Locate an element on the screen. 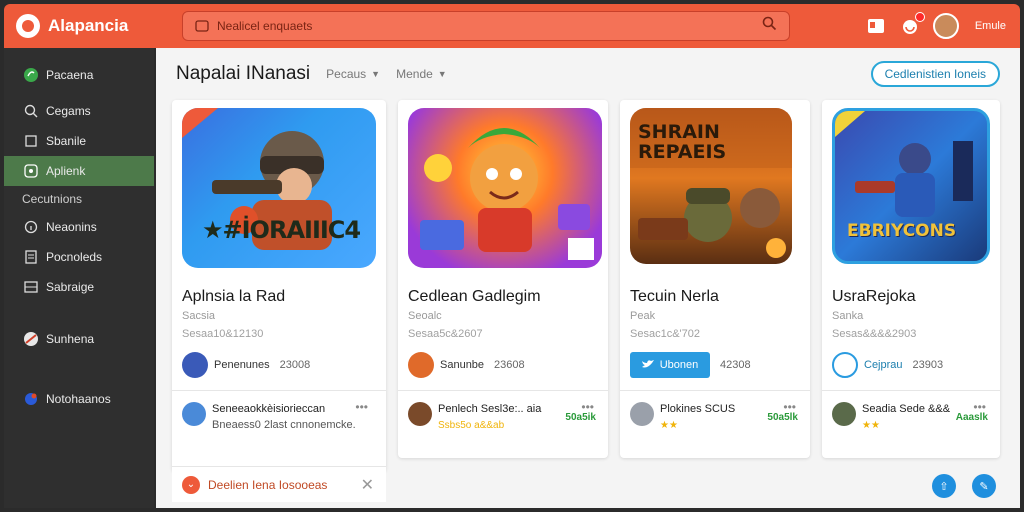  app-category: Peak is located at coordinates (643, 316).